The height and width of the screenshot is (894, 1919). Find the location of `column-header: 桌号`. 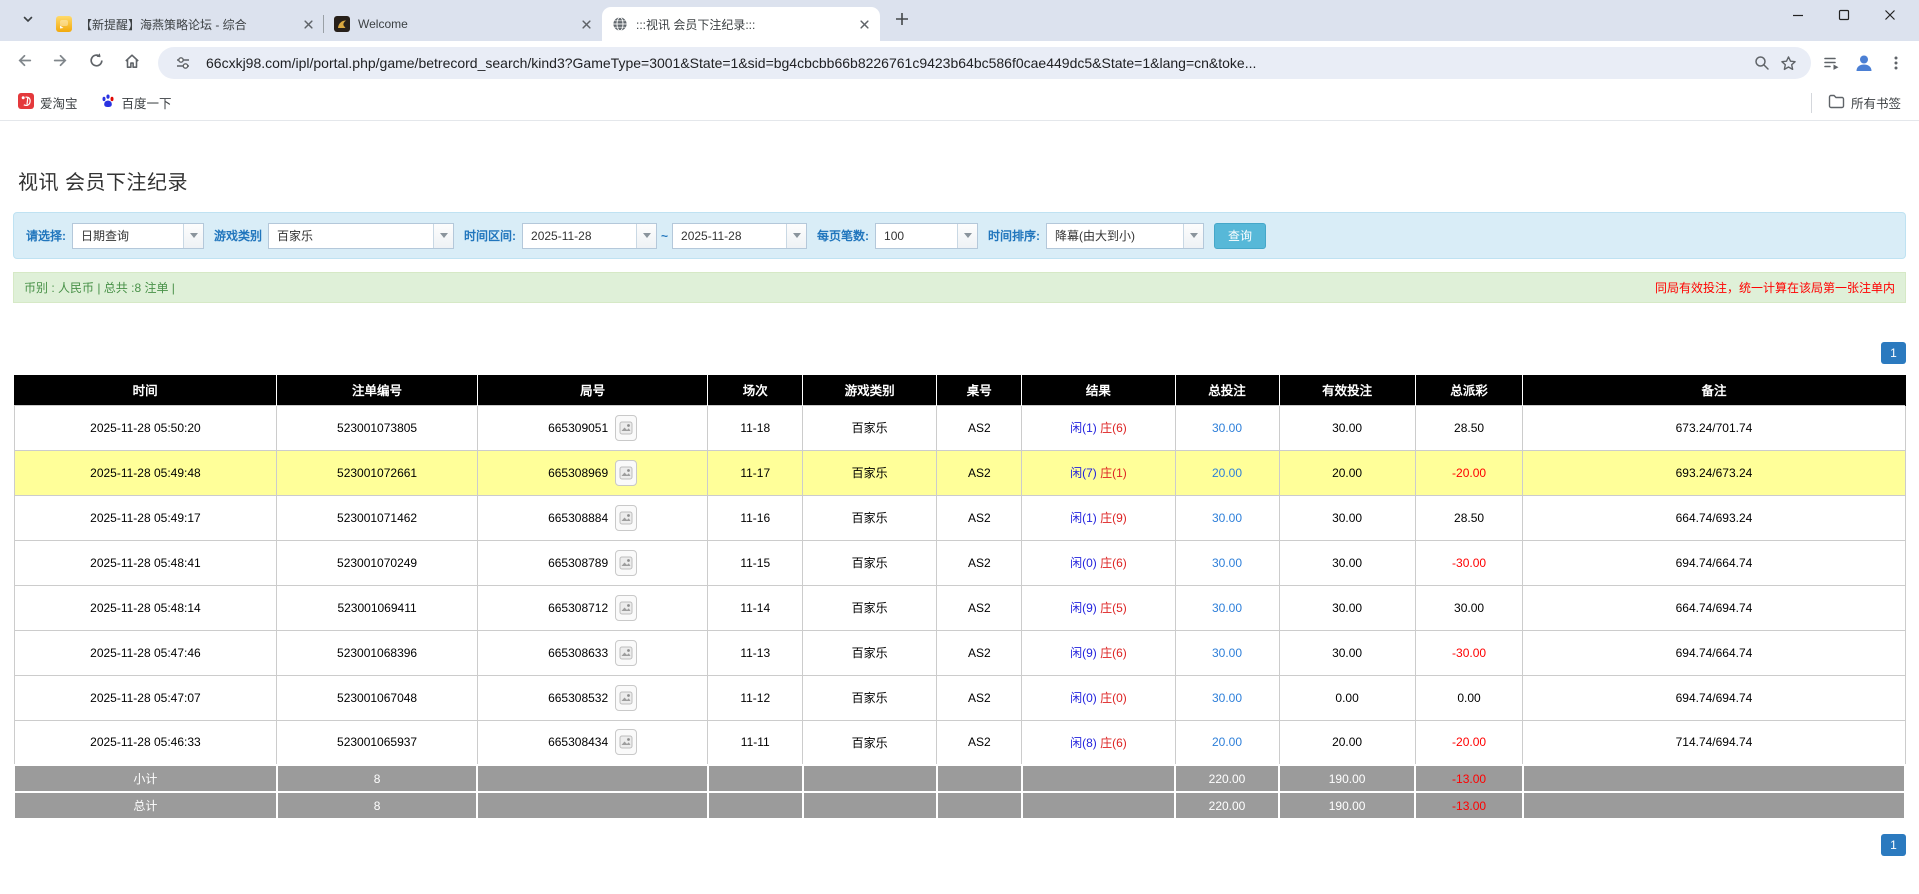

column-header: 桌号 is located at coordinates (979, 390).